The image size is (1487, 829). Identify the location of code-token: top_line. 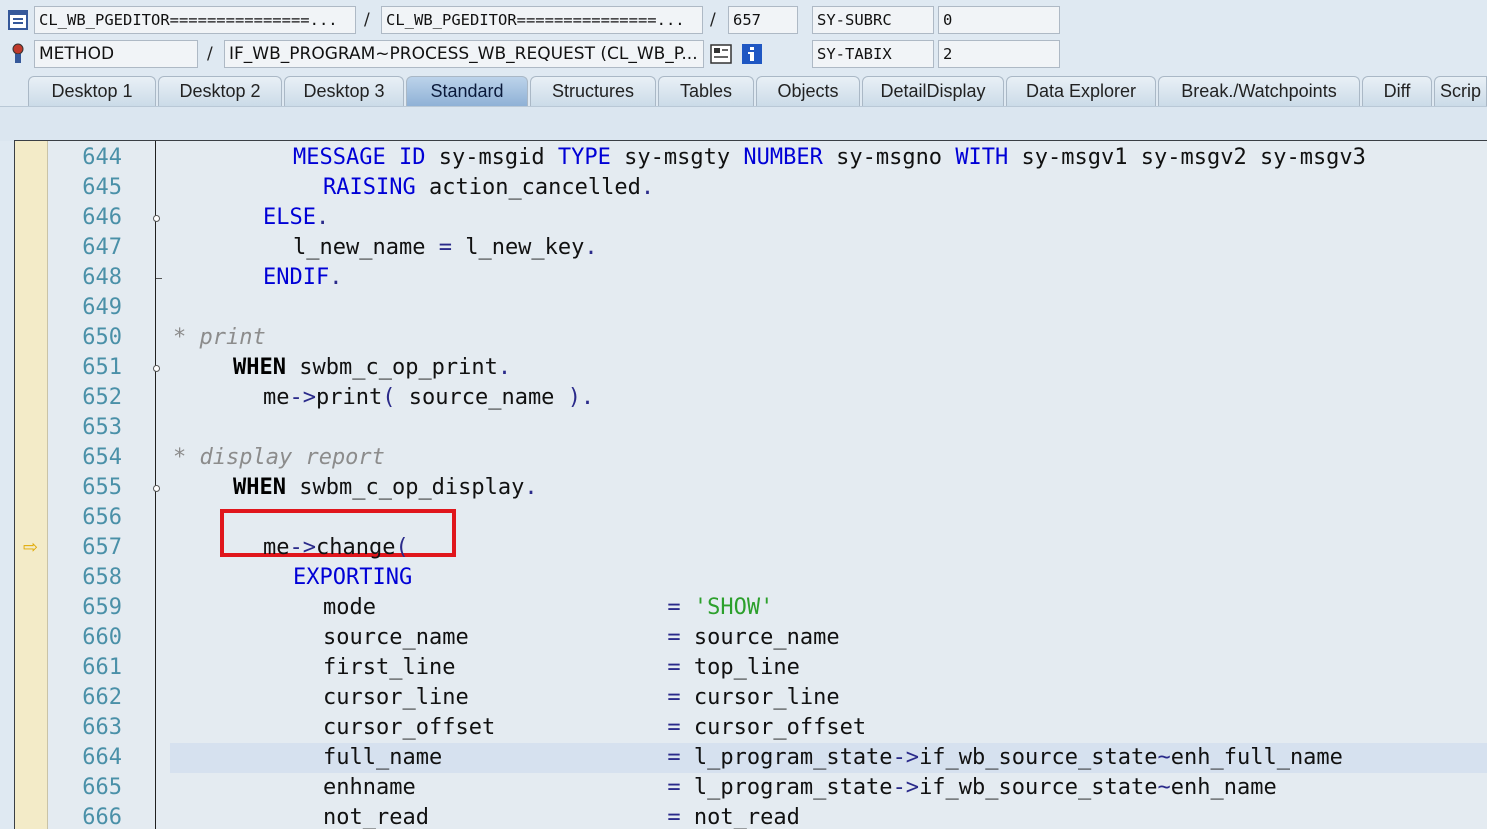
(746, 667).